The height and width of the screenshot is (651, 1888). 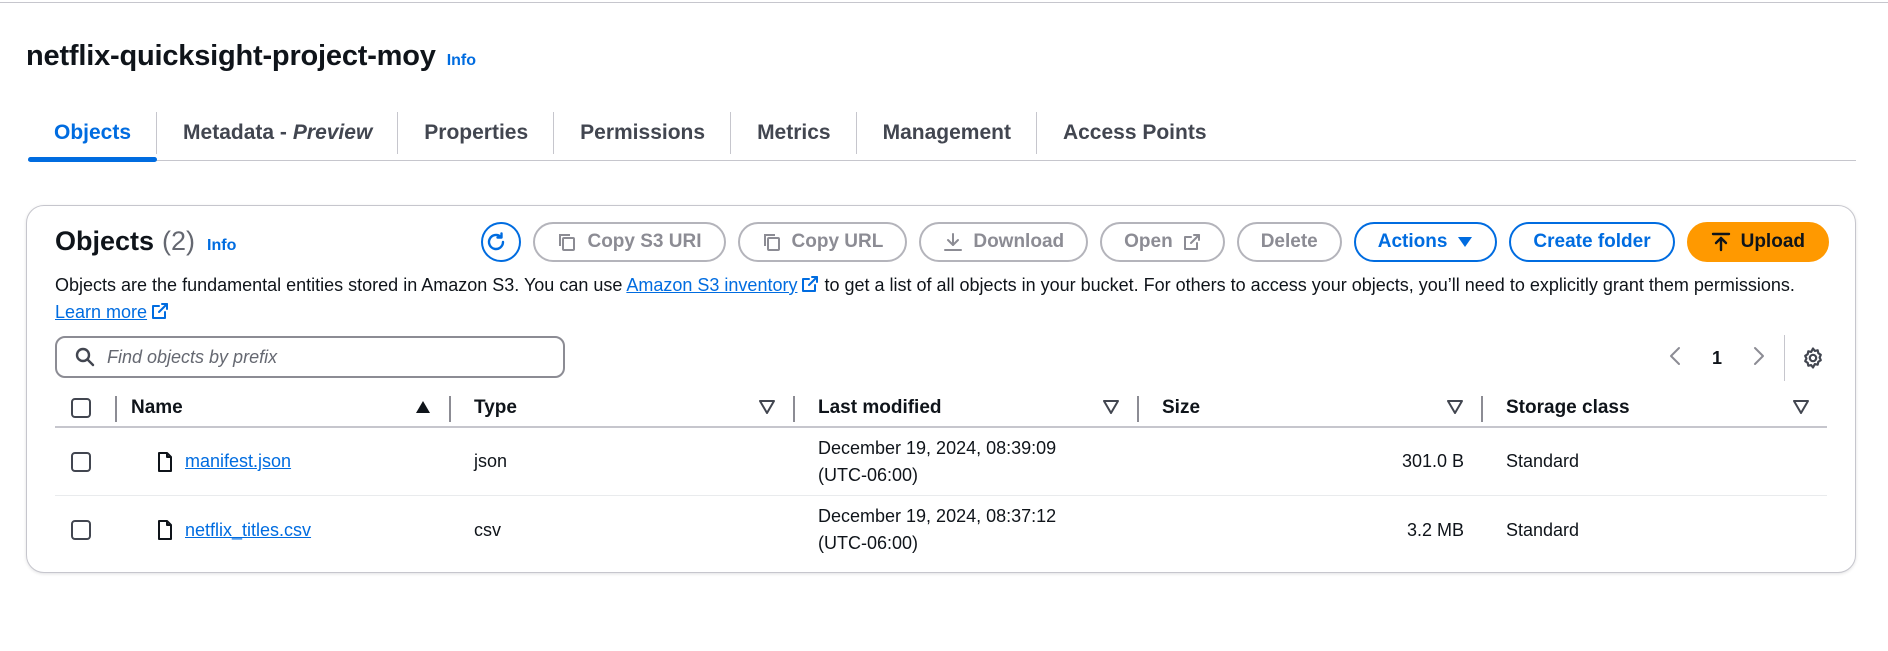 What do you see at coordinates (179, 241) in the screenshot?
I see `objects-count: (2)` at bounding box center [179, 241].